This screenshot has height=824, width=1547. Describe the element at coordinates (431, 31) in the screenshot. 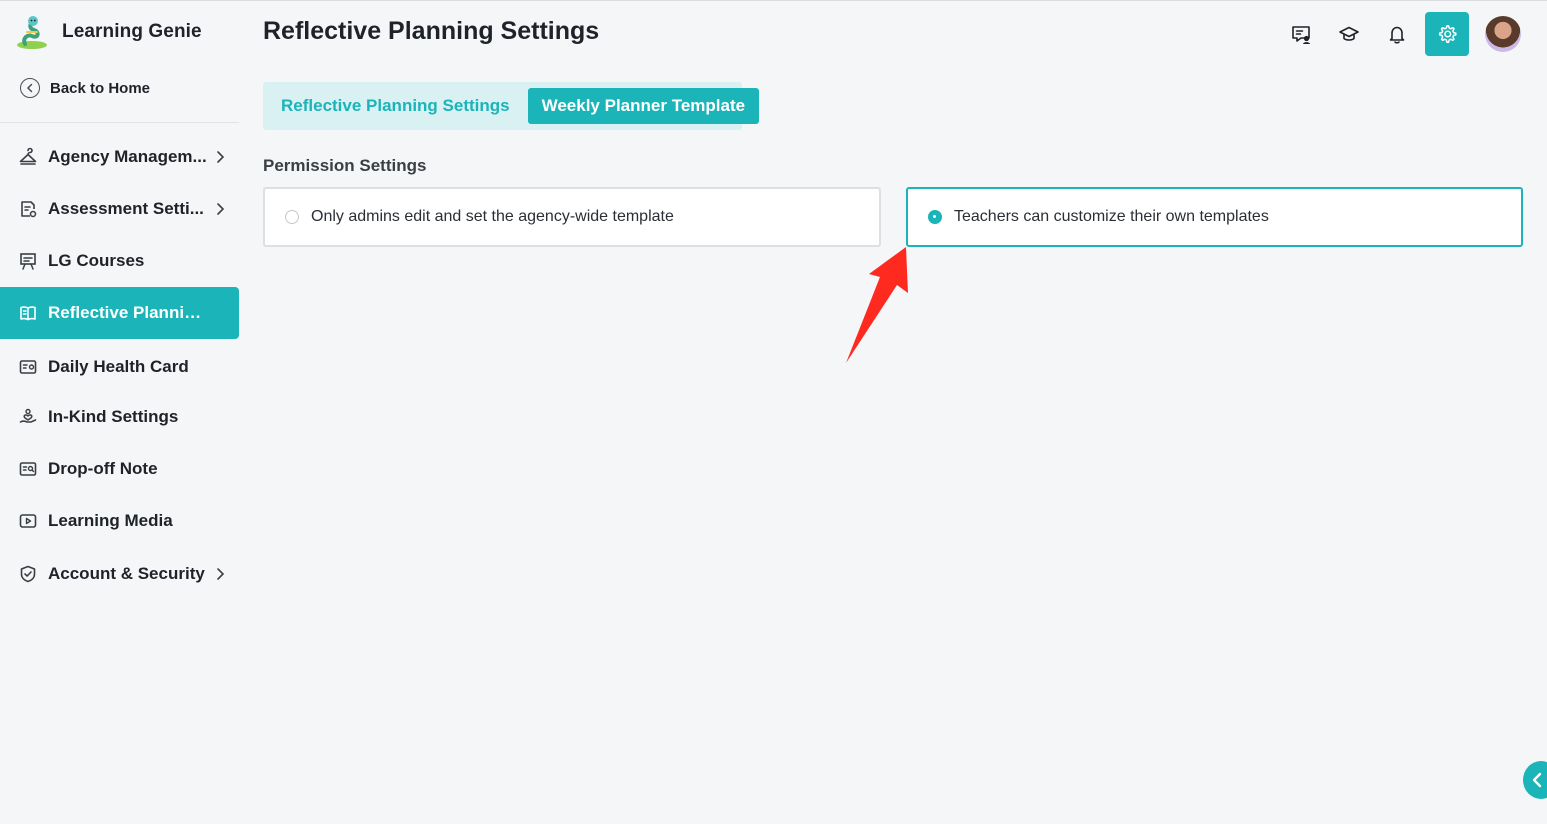

I see `page-title: Reflective Planning Settings` at that location.